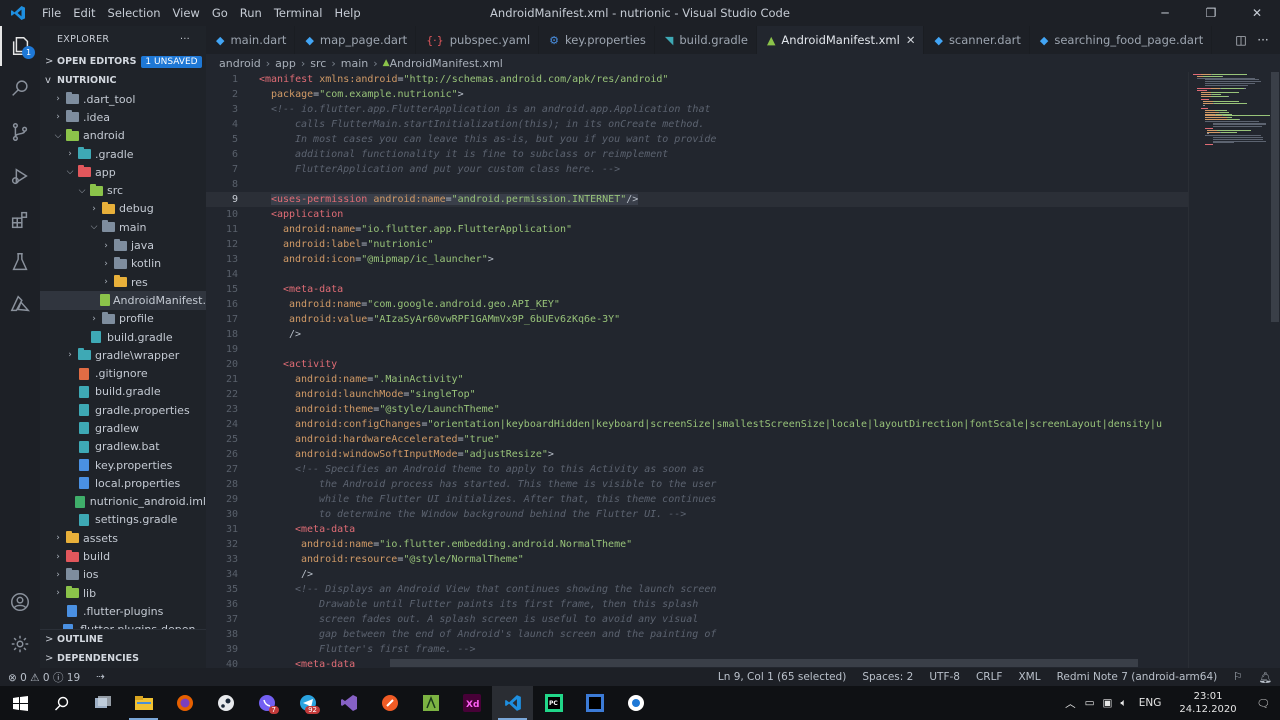 The image size is (1280, 720). What do you see at coordinates (553, 703) in the screenshot?
I see `pycharm-icon: PC` at bounding box center [553, 703].